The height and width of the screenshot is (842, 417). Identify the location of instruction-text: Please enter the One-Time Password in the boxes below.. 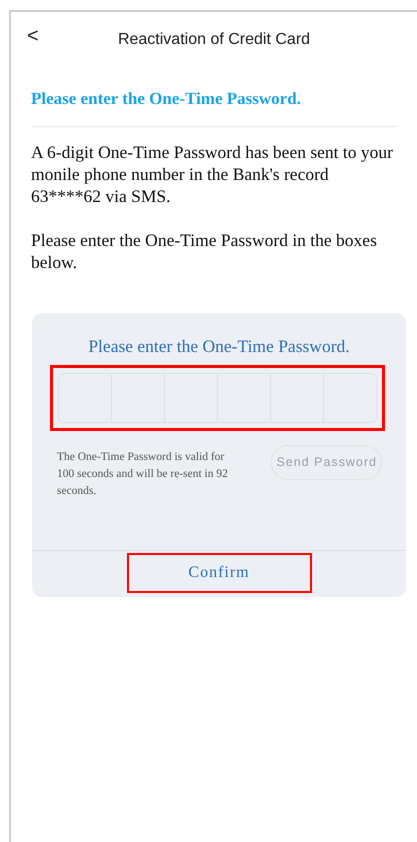
(204, 250).